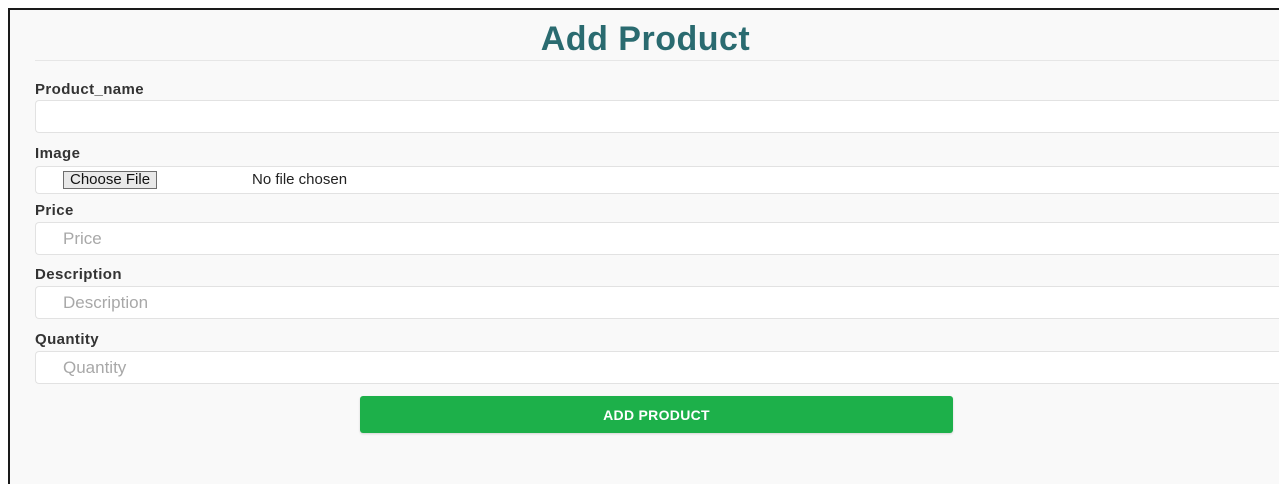 The image size is (1279, 484). Describe the element at coordinates (657, 302) in the screenshot. I see `description-input` at that location.